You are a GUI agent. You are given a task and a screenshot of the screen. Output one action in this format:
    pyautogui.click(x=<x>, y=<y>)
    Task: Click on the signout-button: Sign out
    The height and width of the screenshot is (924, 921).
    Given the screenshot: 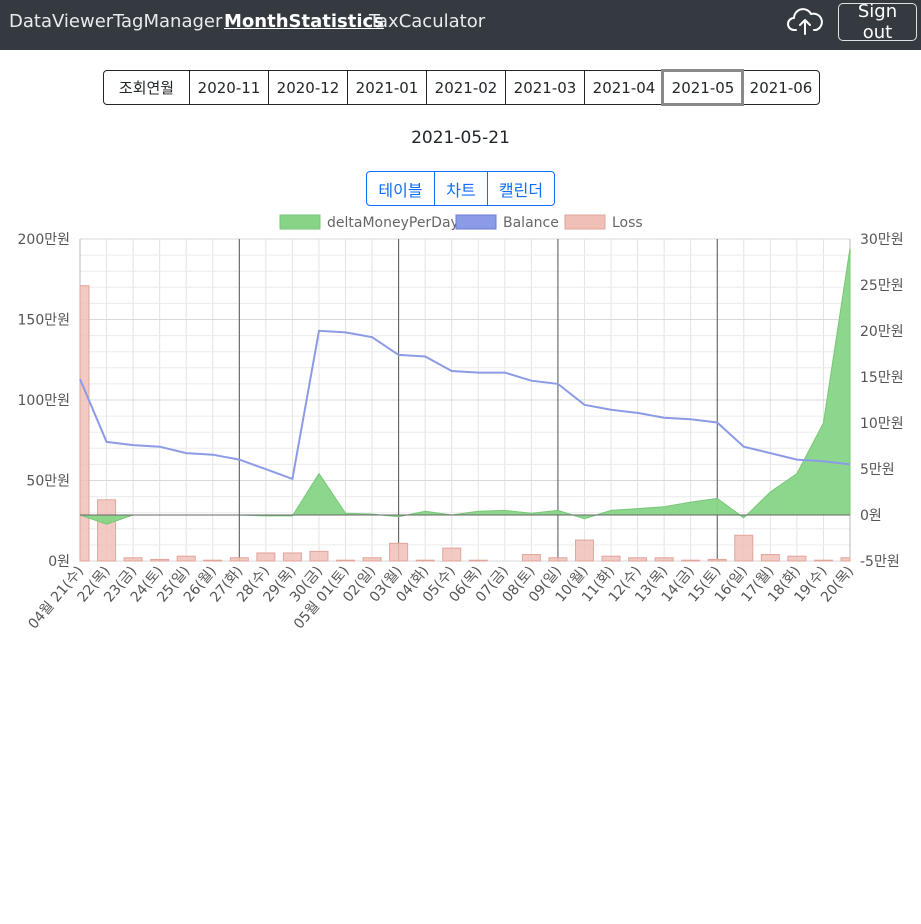 What is the action you would take?
    pyautogui.click(x=877, y=22)
    